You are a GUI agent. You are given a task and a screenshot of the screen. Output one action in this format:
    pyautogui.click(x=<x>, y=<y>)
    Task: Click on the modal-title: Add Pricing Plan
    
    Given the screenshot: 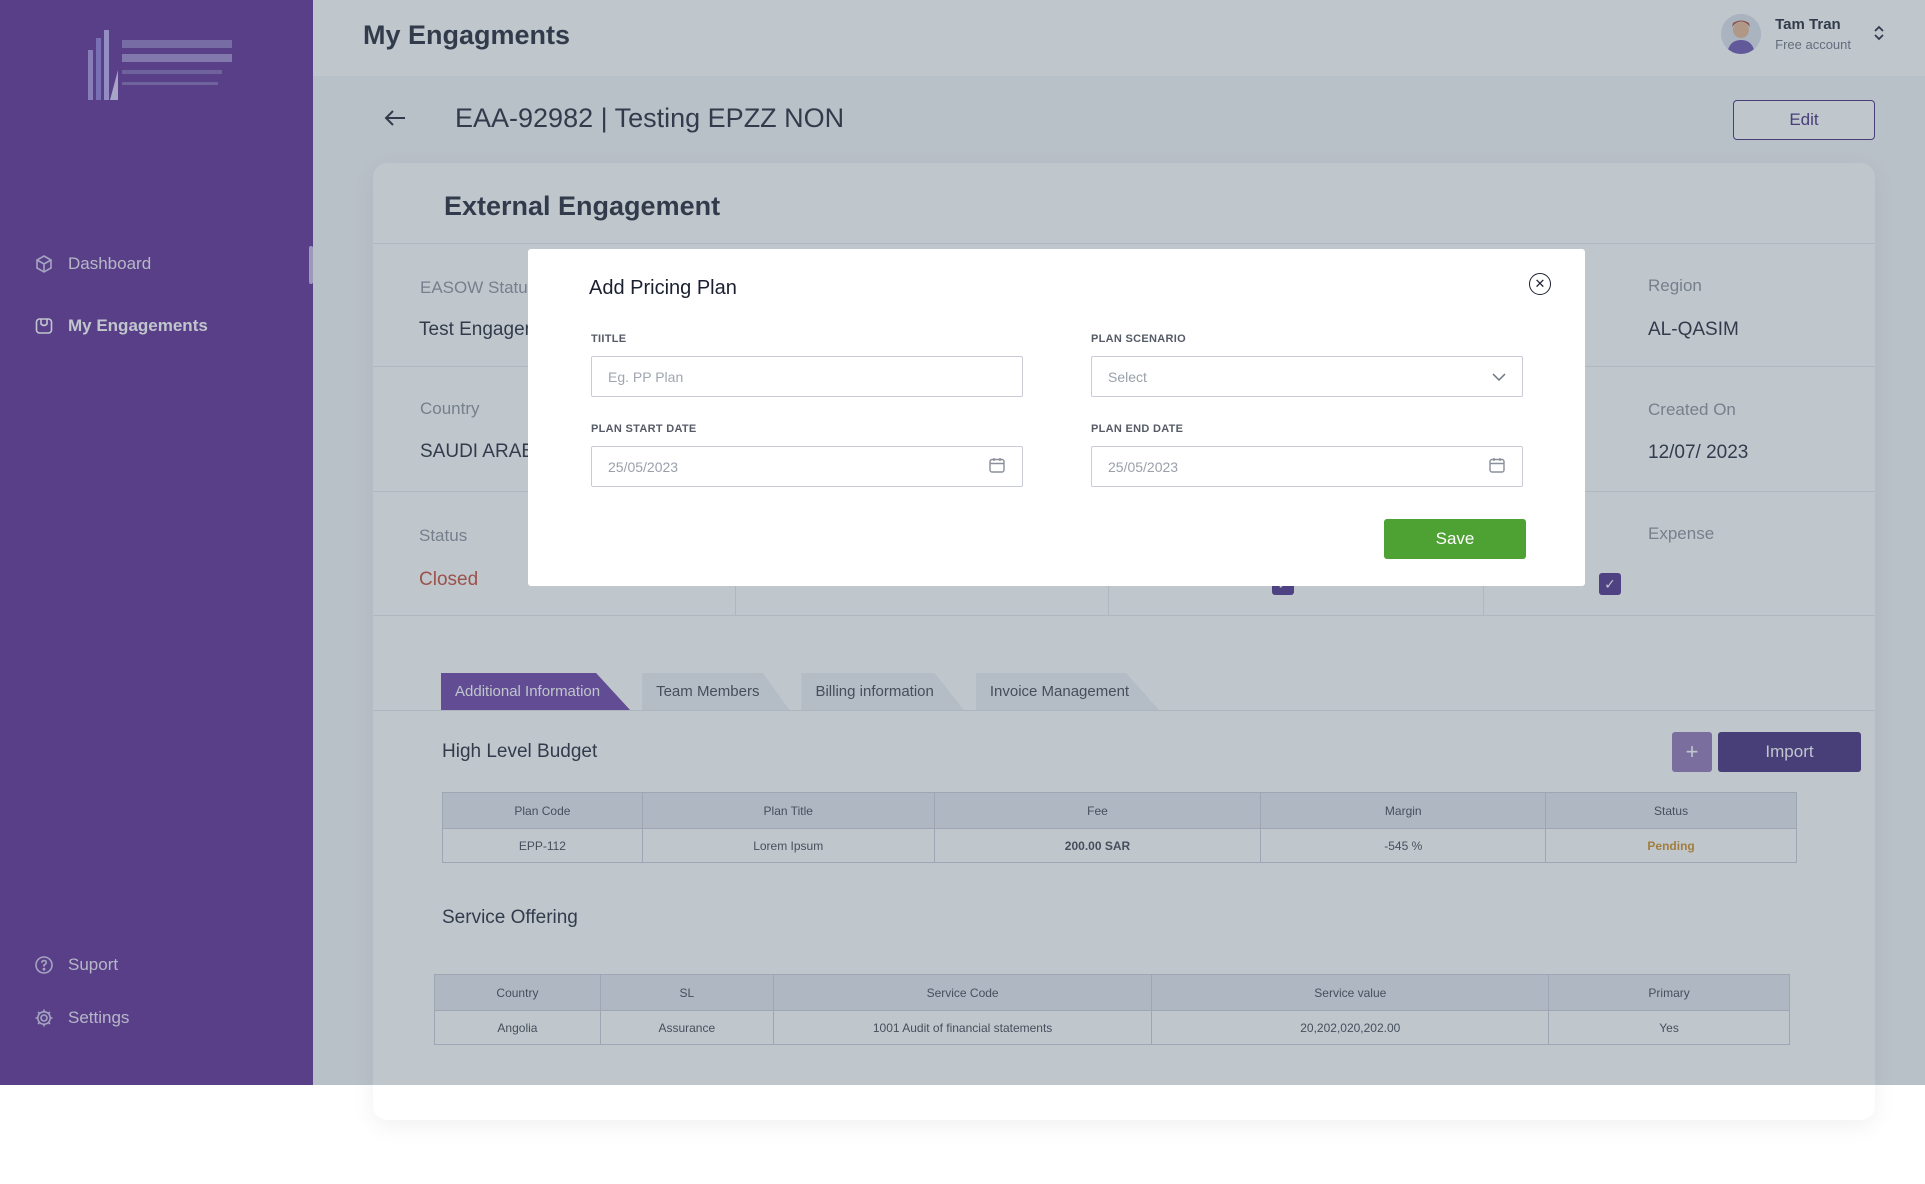 What is the action you would take?
    pyautogui.click(x=663, y=288)
    